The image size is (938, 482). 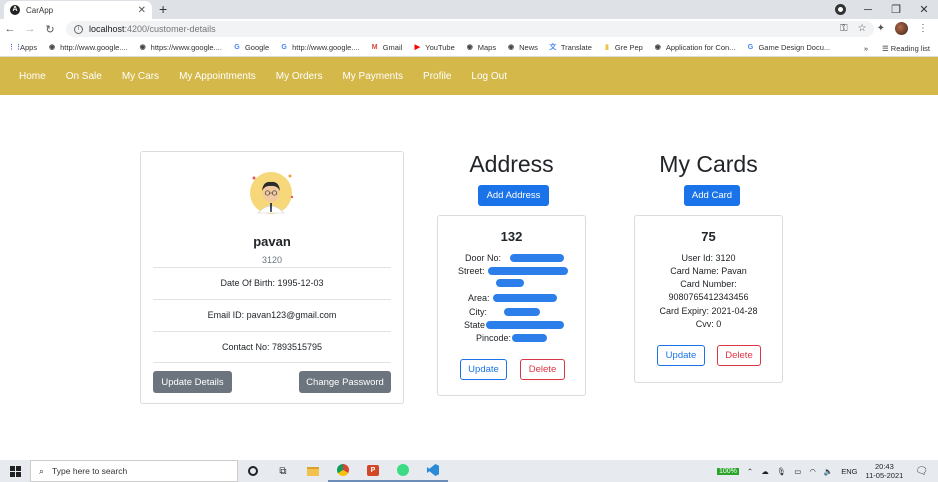 I want to click on nav-link-on-sale: On Sale, so click(x=84, y=76).